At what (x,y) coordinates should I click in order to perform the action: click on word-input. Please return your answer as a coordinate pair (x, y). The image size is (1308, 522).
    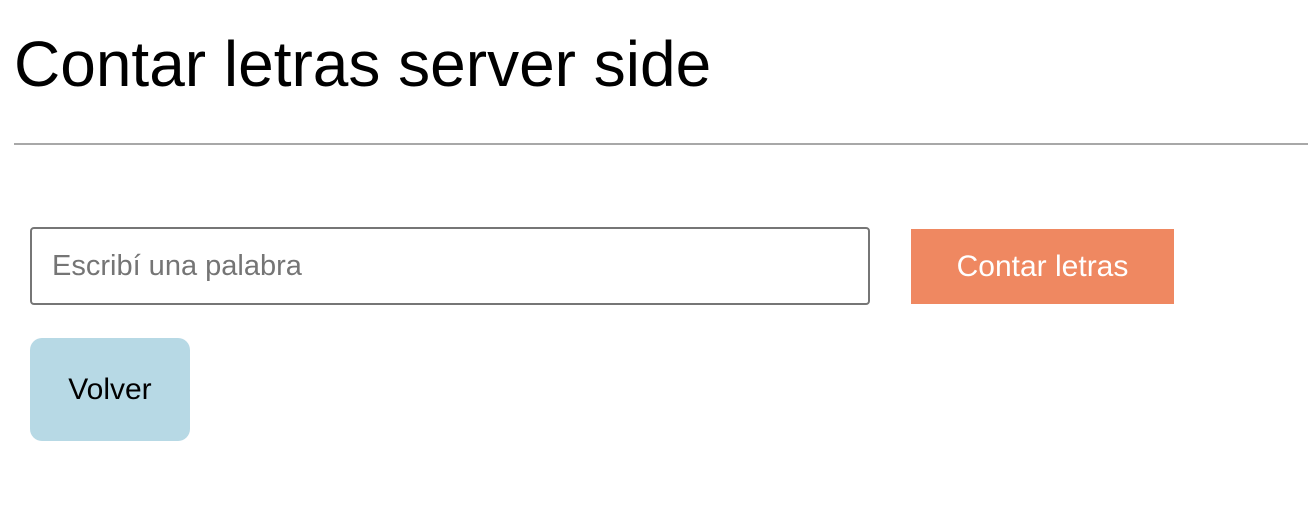
    Looking at the image, I should click on (450, 266).